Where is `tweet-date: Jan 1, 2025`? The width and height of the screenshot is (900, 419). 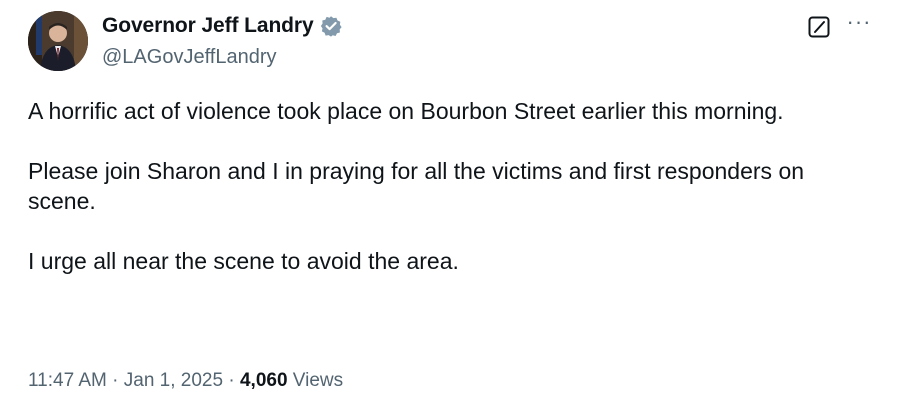 tweet-date: Jan 1, 2025 is located at coordinates (173, 380).